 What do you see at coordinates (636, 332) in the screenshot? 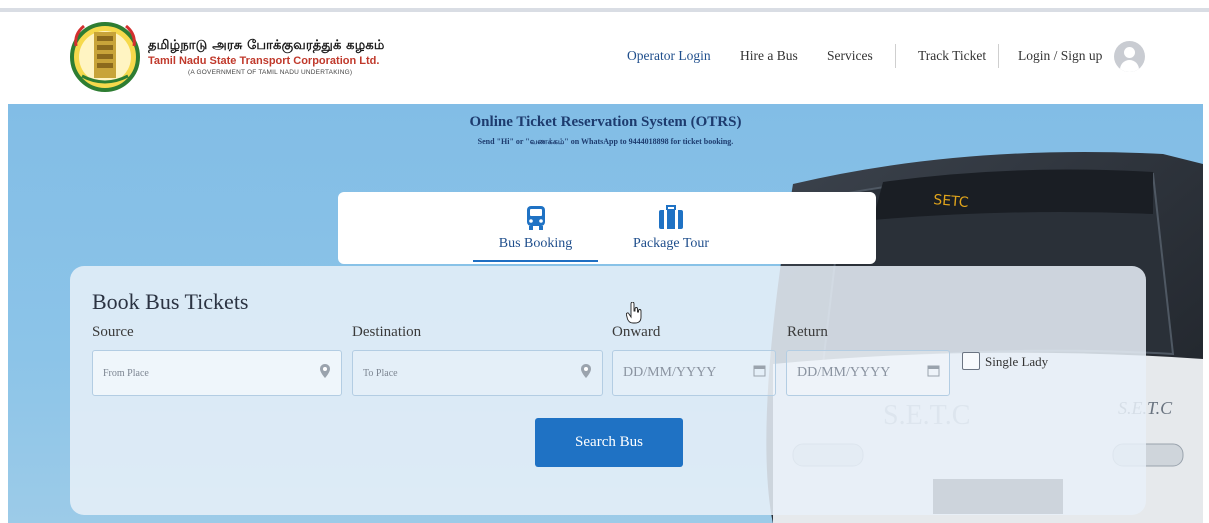
I see `onward-label: Onward` at bounding box center [636, 332].